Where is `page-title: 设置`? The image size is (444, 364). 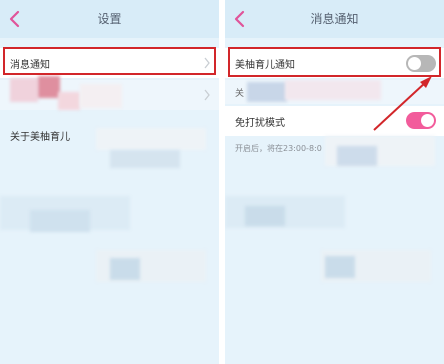
page-title: 设置 is located at coordinates (109, 19).